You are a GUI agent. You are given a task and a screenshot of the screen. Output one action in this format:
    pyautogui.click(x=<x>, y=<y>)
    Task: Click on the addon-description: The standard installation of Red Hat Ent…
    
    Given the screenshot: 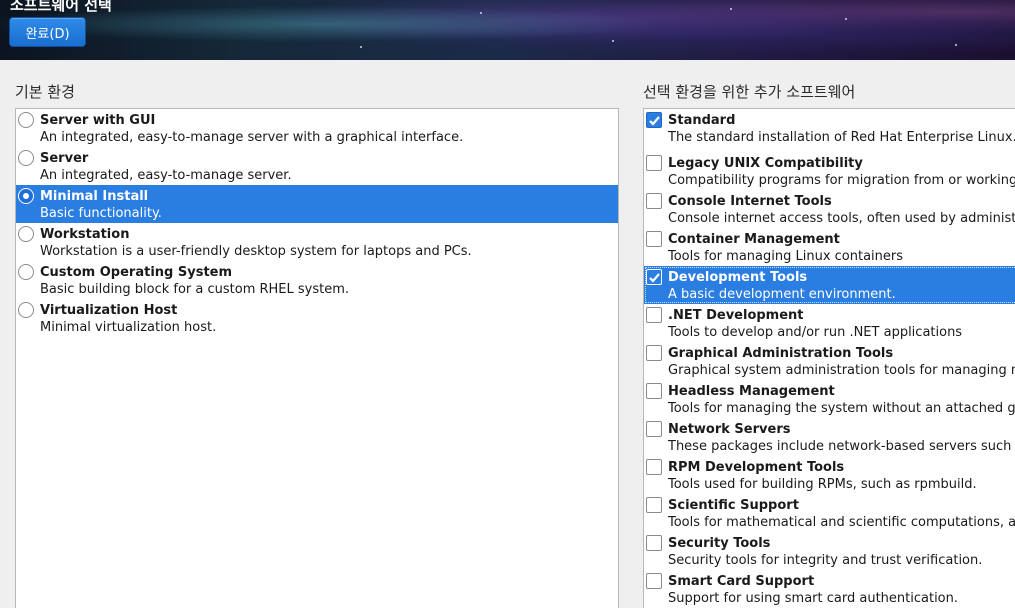 What is the action you would take?
    pyautogui.click(x=841, y=137)
    